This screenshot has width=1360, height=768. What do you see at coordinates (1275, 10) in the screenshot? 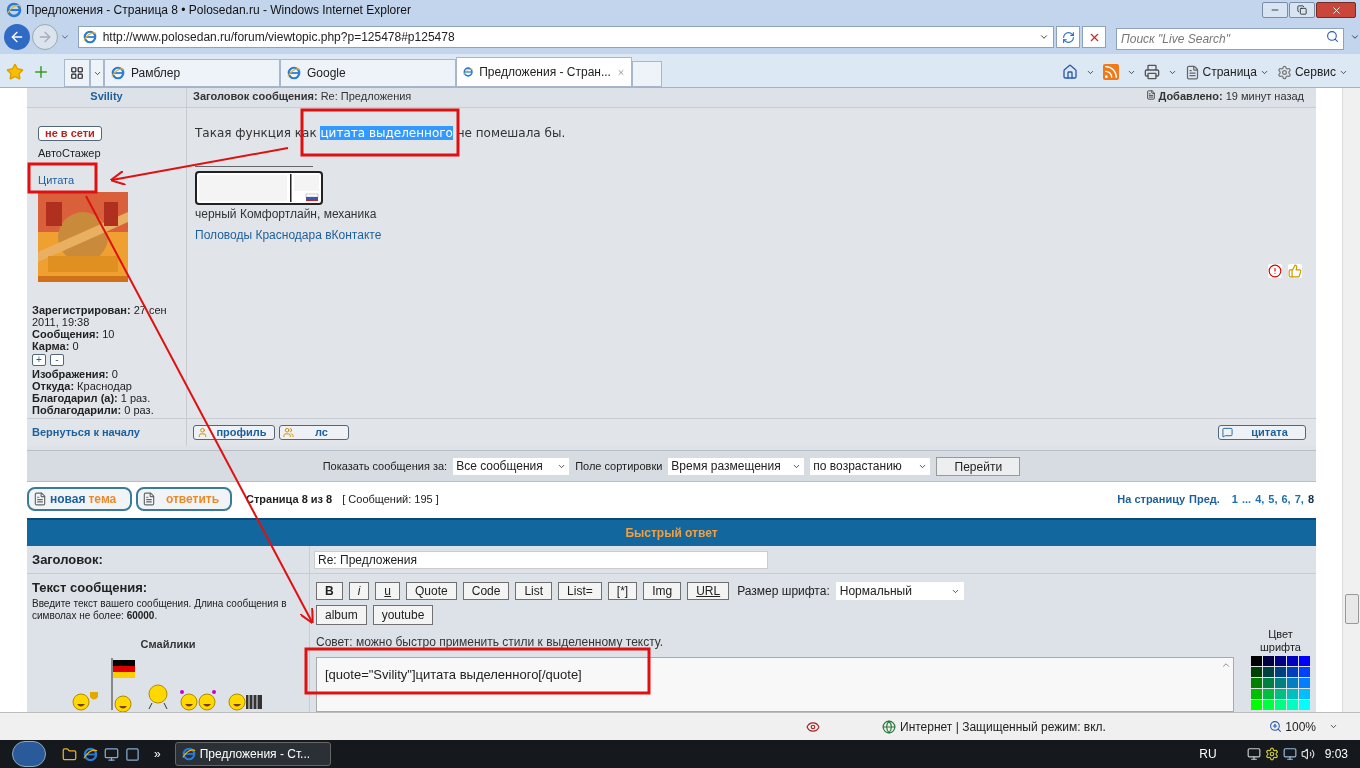
I see `minimize-button` at bounding box center [1275, 10].